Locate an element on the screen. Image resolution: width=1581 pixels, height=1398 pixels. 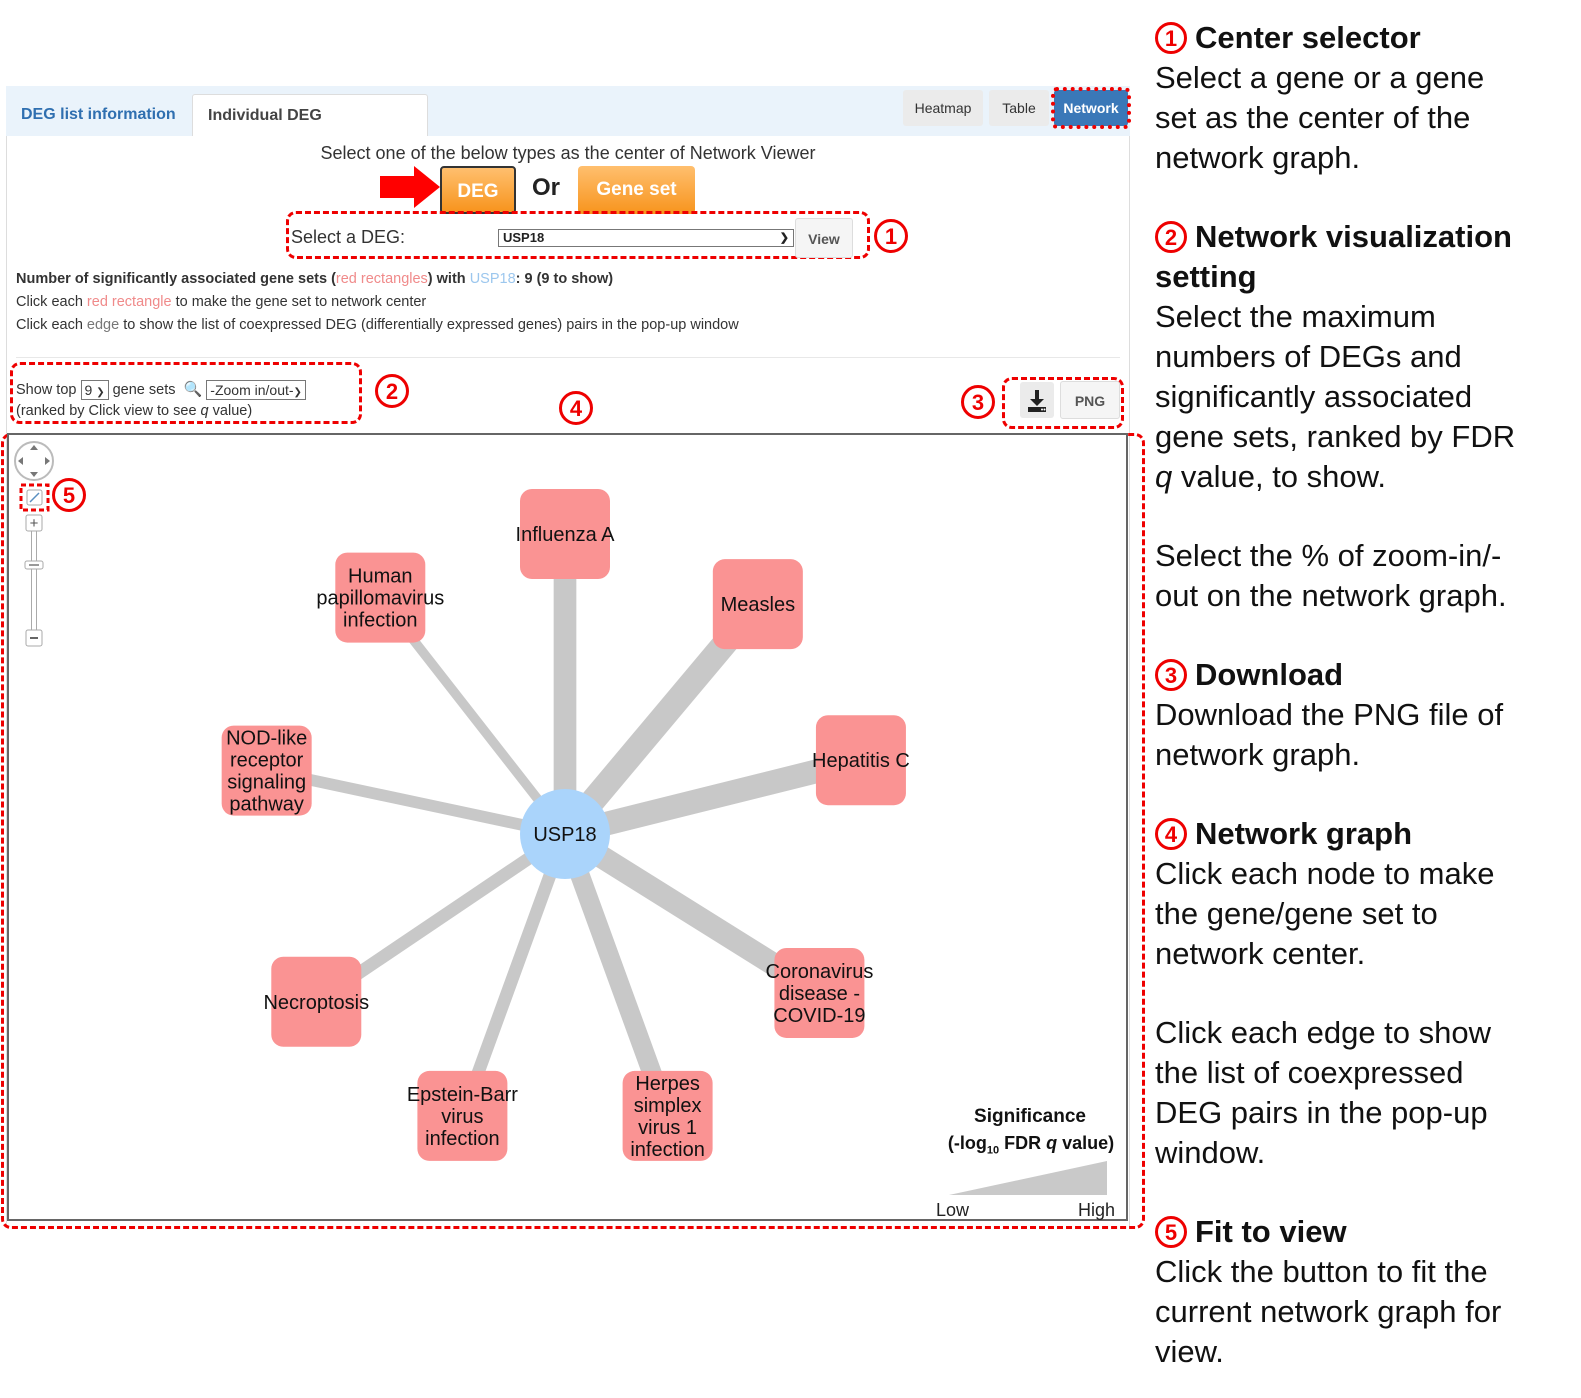
annotation-text: DEG pairs in the pop-up is located at coordinates (1321, 1112).